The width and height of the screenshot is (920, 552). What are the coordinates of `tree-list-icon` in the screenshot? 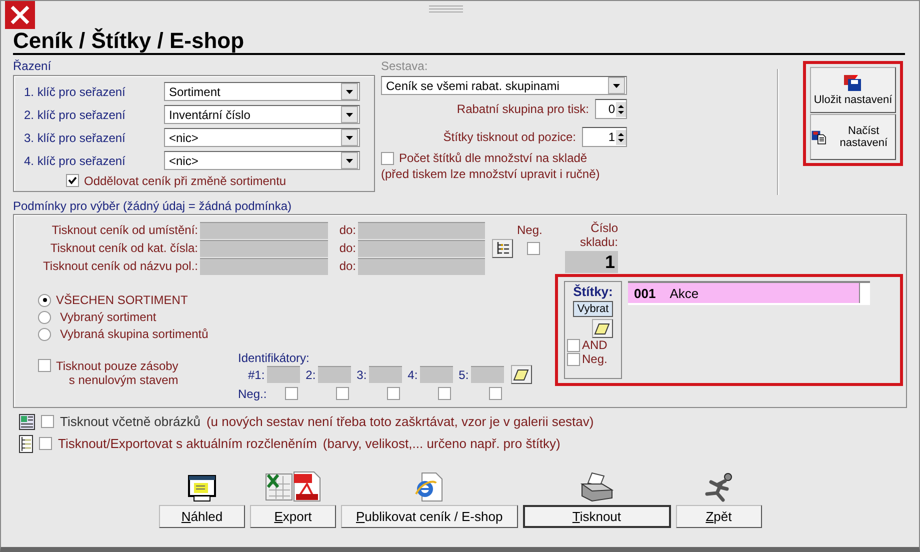 It's located at (503, 248).